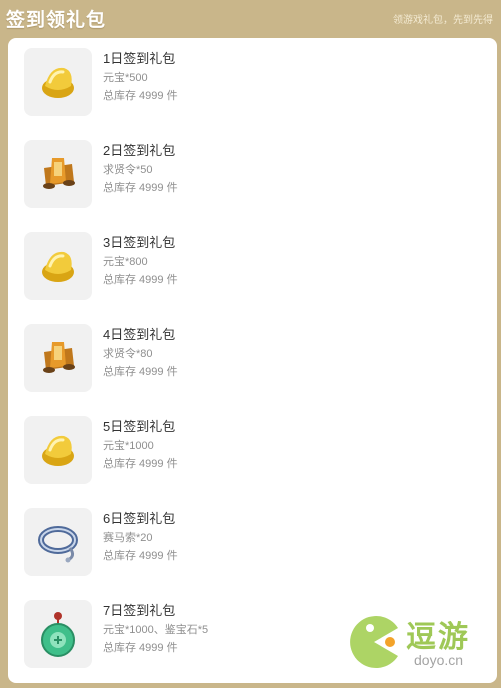 The width and height of the screenshot is (501, 688). Describe the element at coordinates (139, 242) in the screenshot. I see `gift-name: 3日签到礼包` at that location.